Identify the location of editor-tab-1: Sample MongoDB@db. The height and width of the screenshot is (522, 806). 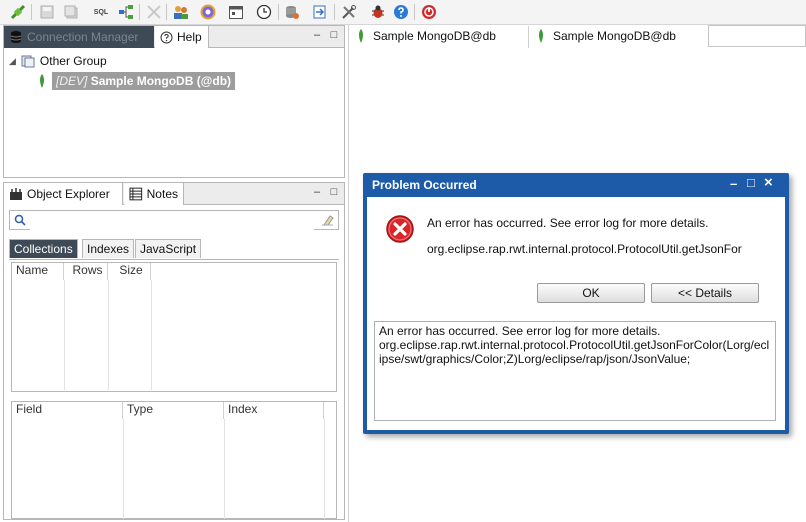
(426, 36).